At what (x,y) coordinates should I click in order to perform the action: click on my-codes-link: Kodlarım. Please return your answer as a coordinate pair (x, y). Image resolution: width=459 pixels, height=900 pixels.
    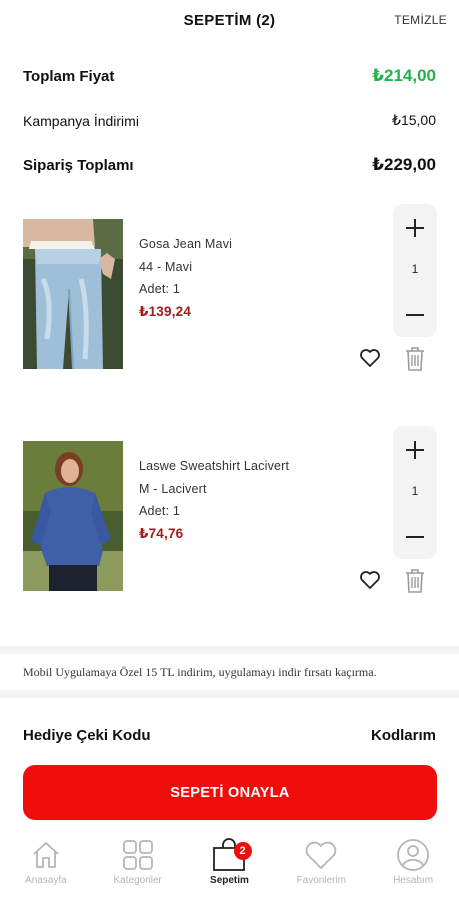
    Looking at the image, I should click on (403, 735).